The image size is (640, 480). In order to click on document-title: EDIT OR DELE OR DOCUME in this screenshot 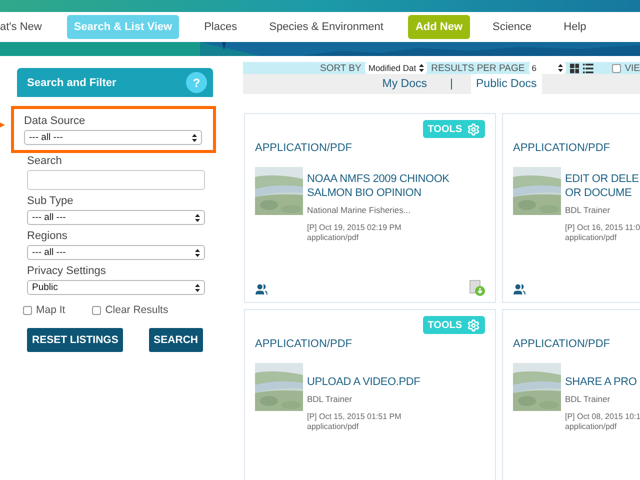, I will do `click(602, 186)`.